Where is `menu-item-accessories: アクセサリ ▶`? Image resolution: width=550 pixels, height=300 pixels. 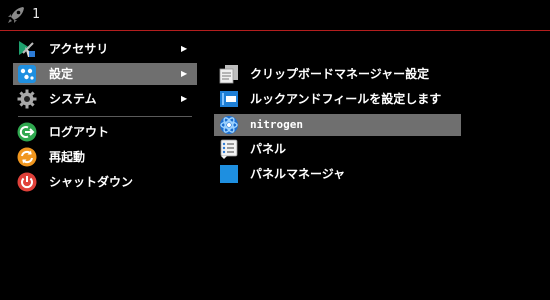 menu-item-accessories: アクセサリ ▶ is located at coordinates (105, 49).